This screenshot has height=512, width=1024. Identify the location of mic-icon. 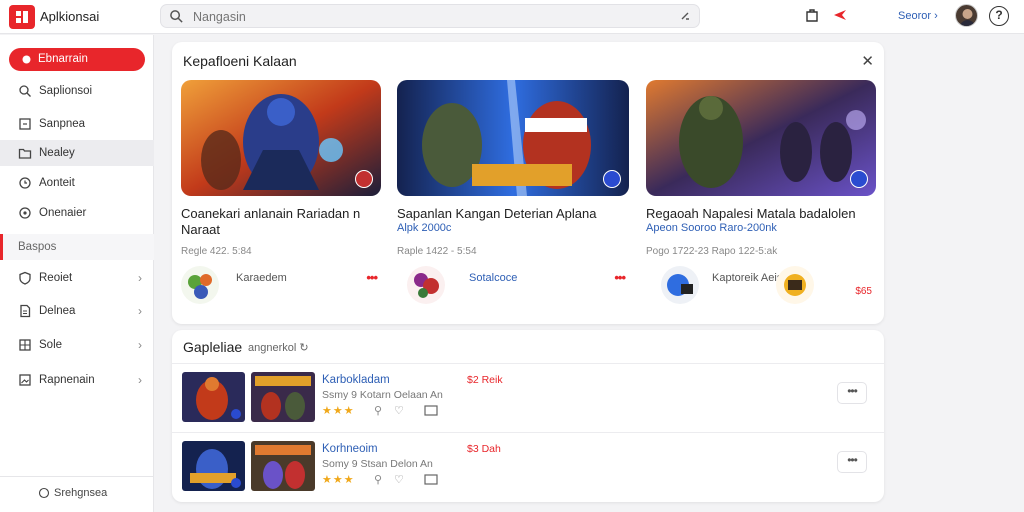
(685, 16).